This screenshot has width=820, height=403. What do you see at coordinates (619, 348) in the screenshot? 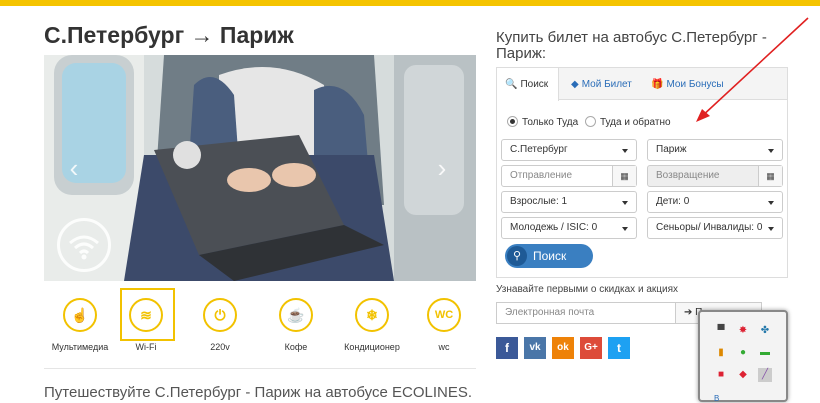
I see `twitter-icon: t` at bounding box center [619, 348].